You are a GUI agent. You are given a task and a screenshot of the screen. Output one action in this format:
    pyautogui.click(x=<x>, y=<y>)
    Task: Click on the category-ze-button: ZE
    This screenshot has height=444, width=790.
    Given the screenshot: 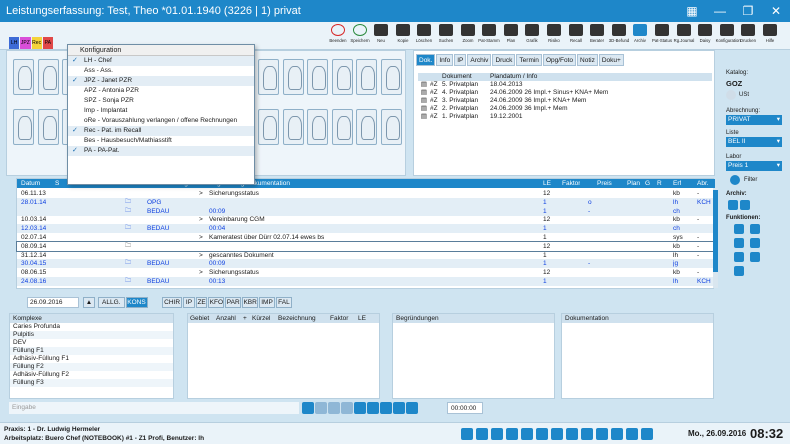 What is the action you would take?
    pyautogui.click(x=201, y=302)
    